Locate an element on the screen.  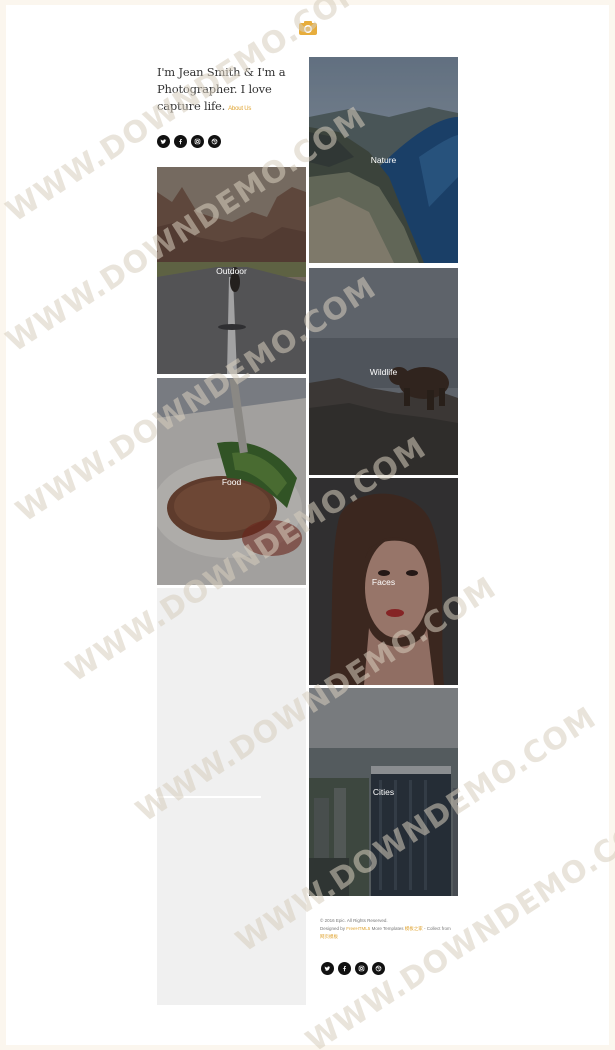
tile-label: Nature is located at coordinates (383, 160).